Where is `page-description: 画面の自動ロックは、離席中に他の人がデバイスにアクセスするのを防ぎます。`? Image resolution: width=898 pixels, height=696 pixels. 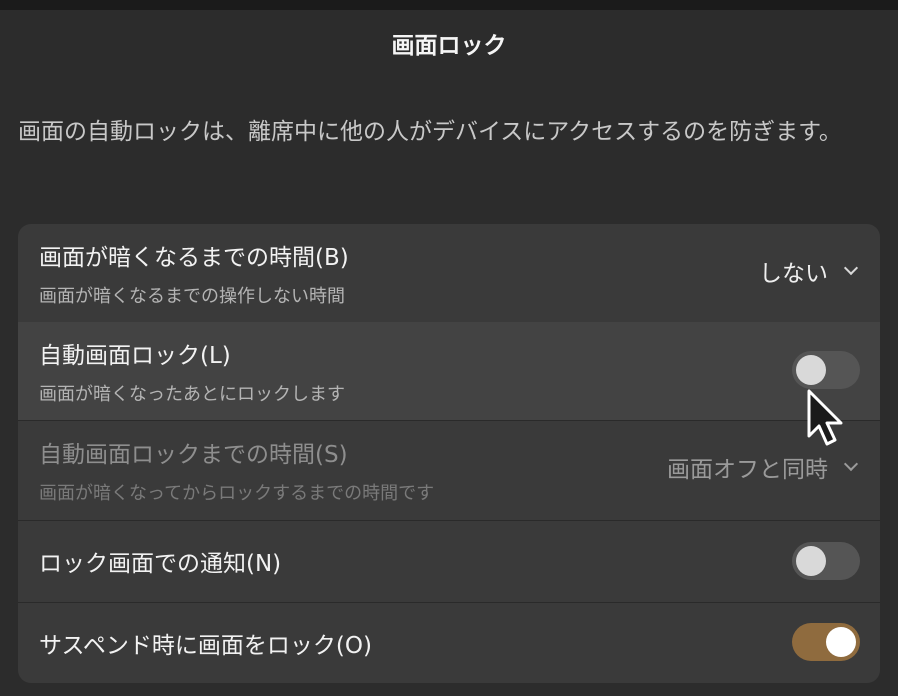 page-description: 画面の自動ロックは、離席中に他の人がデバイスにアクセスするのを防ぎます。 is located at coordinates (430, 132).